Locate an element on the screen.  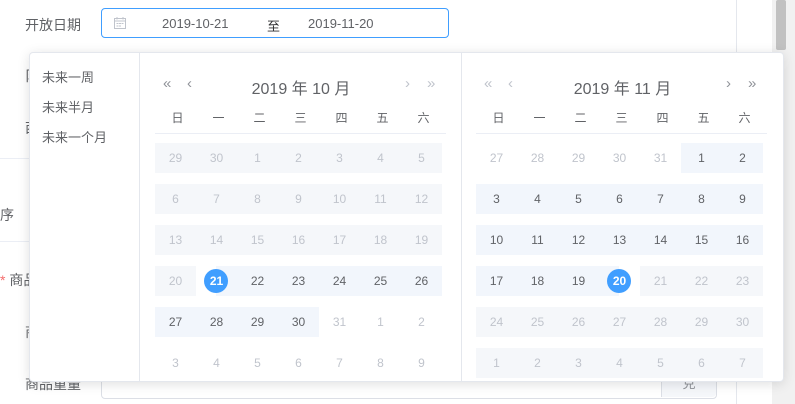
selected-day-cell: 21 is located at coordinates (216, 281).